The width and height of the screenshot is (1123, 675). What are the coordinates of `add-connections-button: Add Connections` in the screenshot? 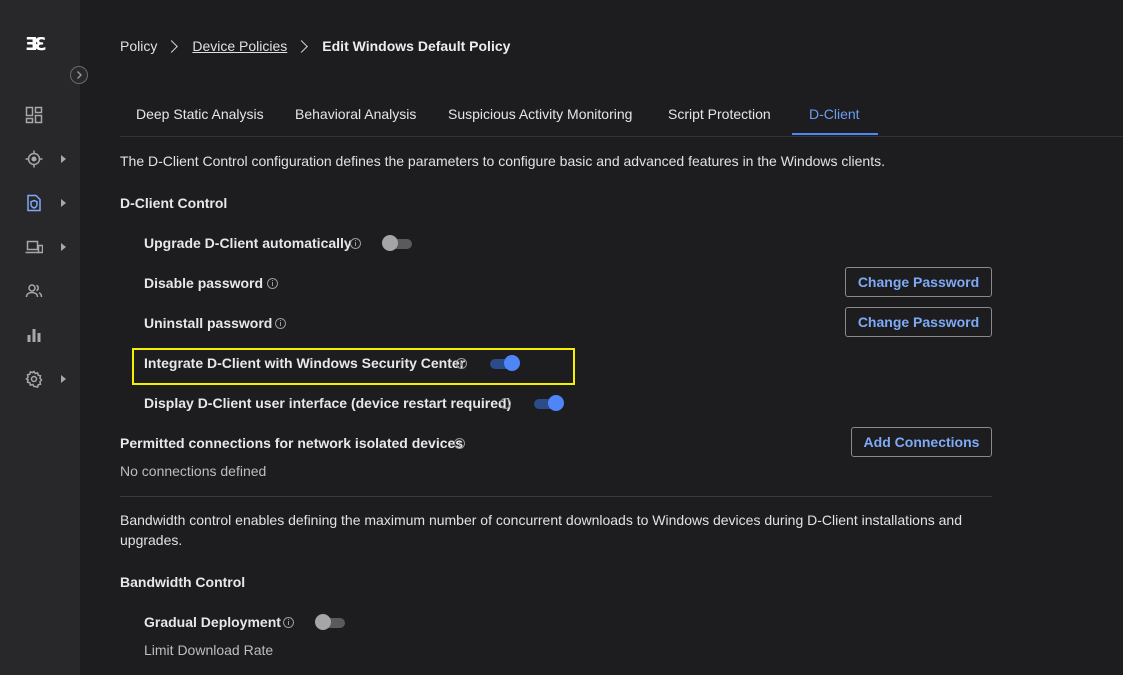 It's located at (921, 442).